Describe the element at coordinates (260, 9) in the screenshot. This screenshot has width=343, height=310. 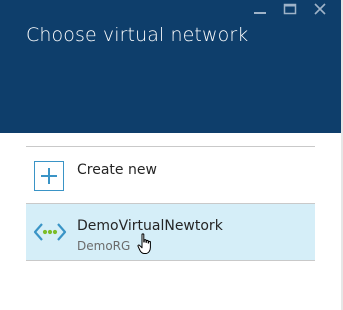
I see `minimize-button` at that location.